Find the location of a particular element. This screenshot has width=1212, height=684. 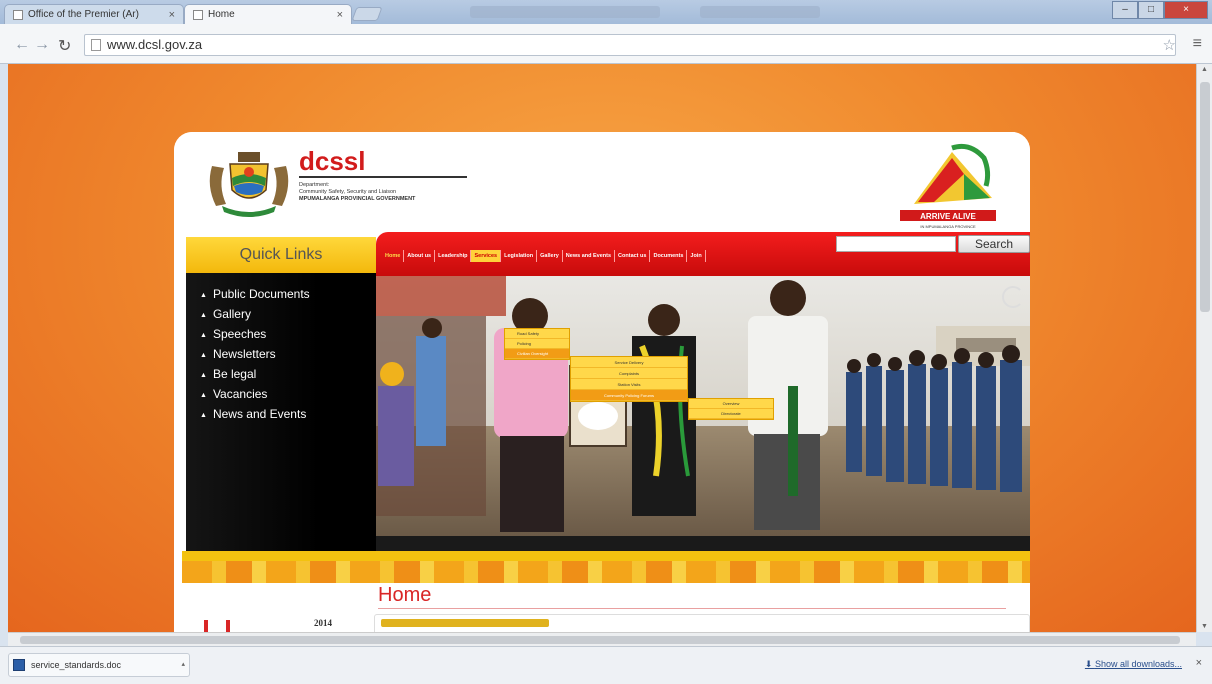

close-window-icon: × is located at coordinates (1186, 10).